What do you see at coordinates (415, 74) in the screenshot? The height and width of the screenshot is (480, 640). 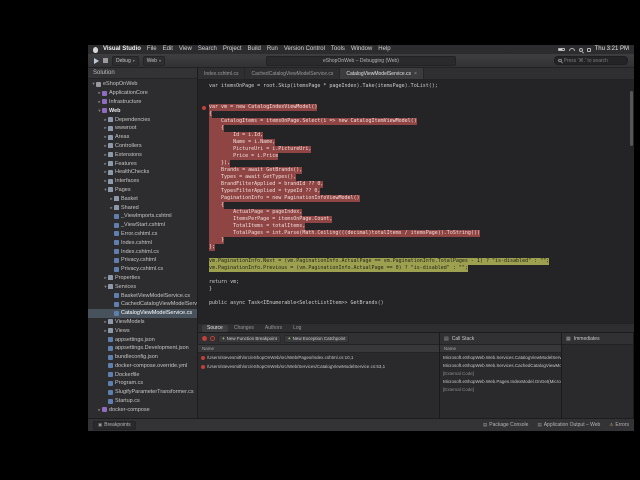 I see `close-icon: ×` at bounding box center [415, 74].